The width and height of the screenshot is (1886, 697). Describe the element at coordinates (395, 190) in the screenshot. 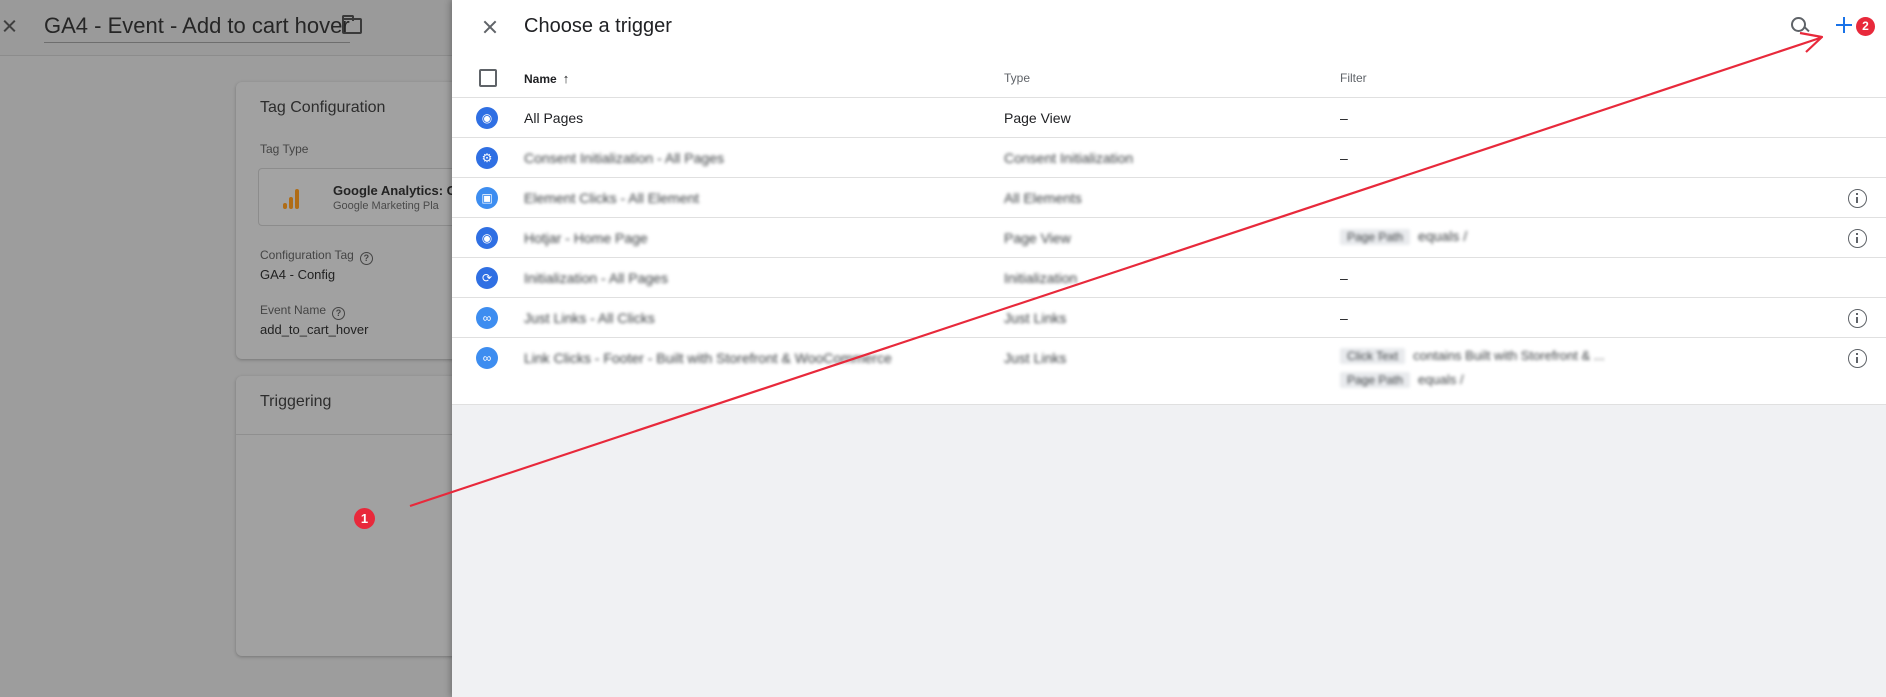

I see `tag-type-name: Google Analytics: G` at that location.